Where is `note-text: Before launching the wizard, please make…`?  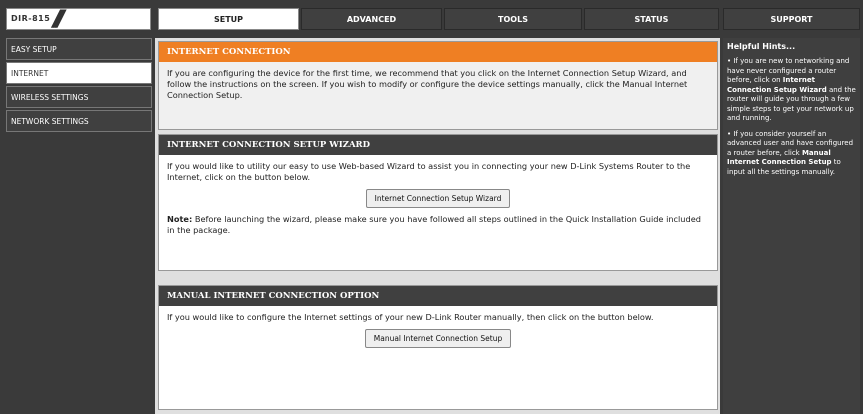
note-text: Before launching the wizard, please make… is located at coordinates (434, 224).